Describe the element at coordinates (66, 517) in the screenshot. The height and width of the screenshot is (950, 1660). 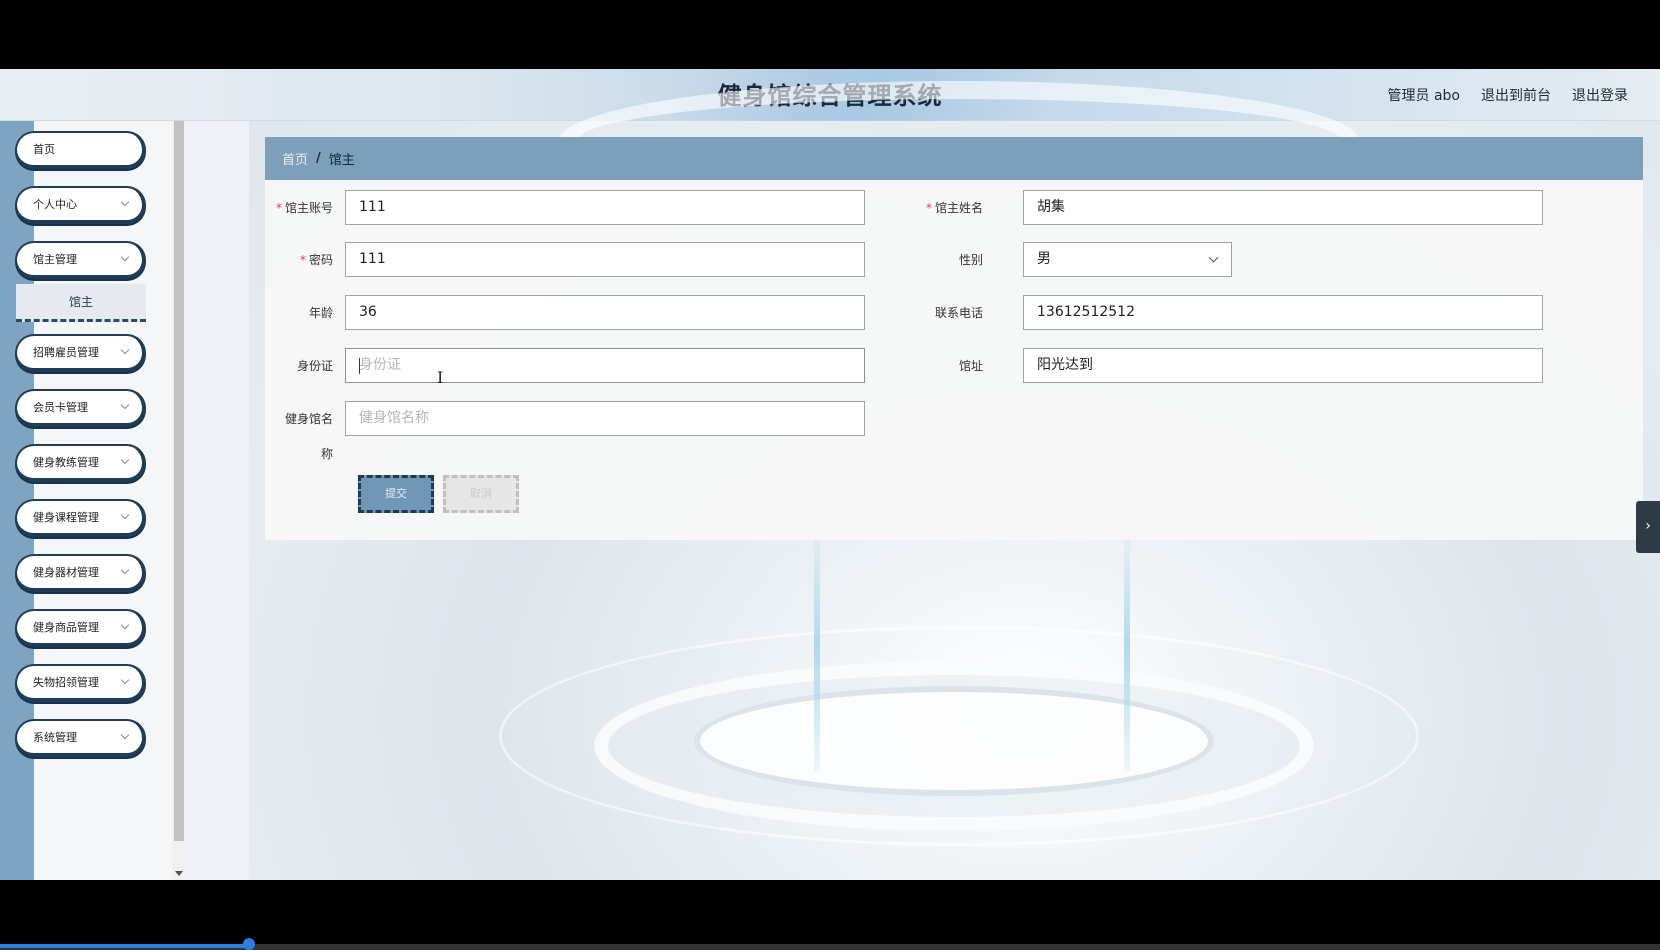
I see `sidebar-item-label: 健身课程管理` at that location.